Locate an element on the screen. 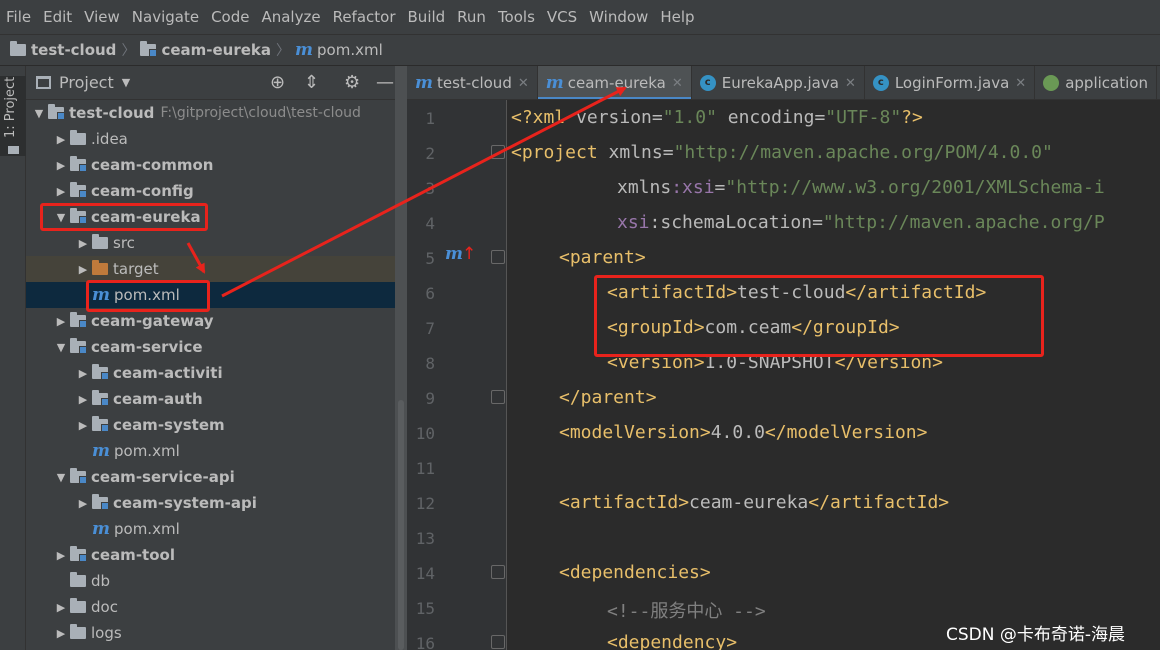 The image size is (1160, 650). annotation-arrow-to-tab is located at coordinates (424, 192).